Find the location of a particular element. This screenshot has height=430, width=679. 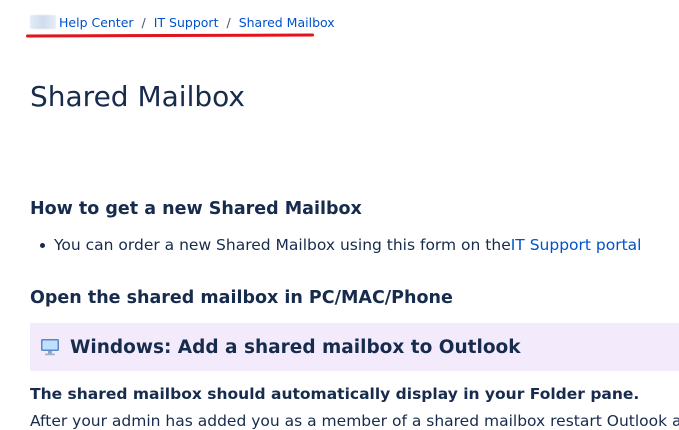

windows-instructions-panel: Windows: Add a shared mailbox to Outlook is located at coordinates (354, 347).